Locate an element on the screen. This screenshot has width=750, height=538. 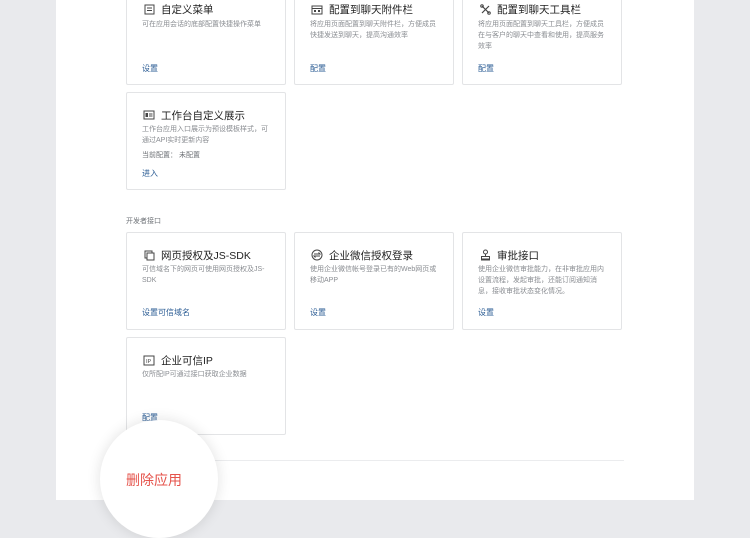
card-title: 配置到聊天工具栏 is located at coordinates (539, 9).